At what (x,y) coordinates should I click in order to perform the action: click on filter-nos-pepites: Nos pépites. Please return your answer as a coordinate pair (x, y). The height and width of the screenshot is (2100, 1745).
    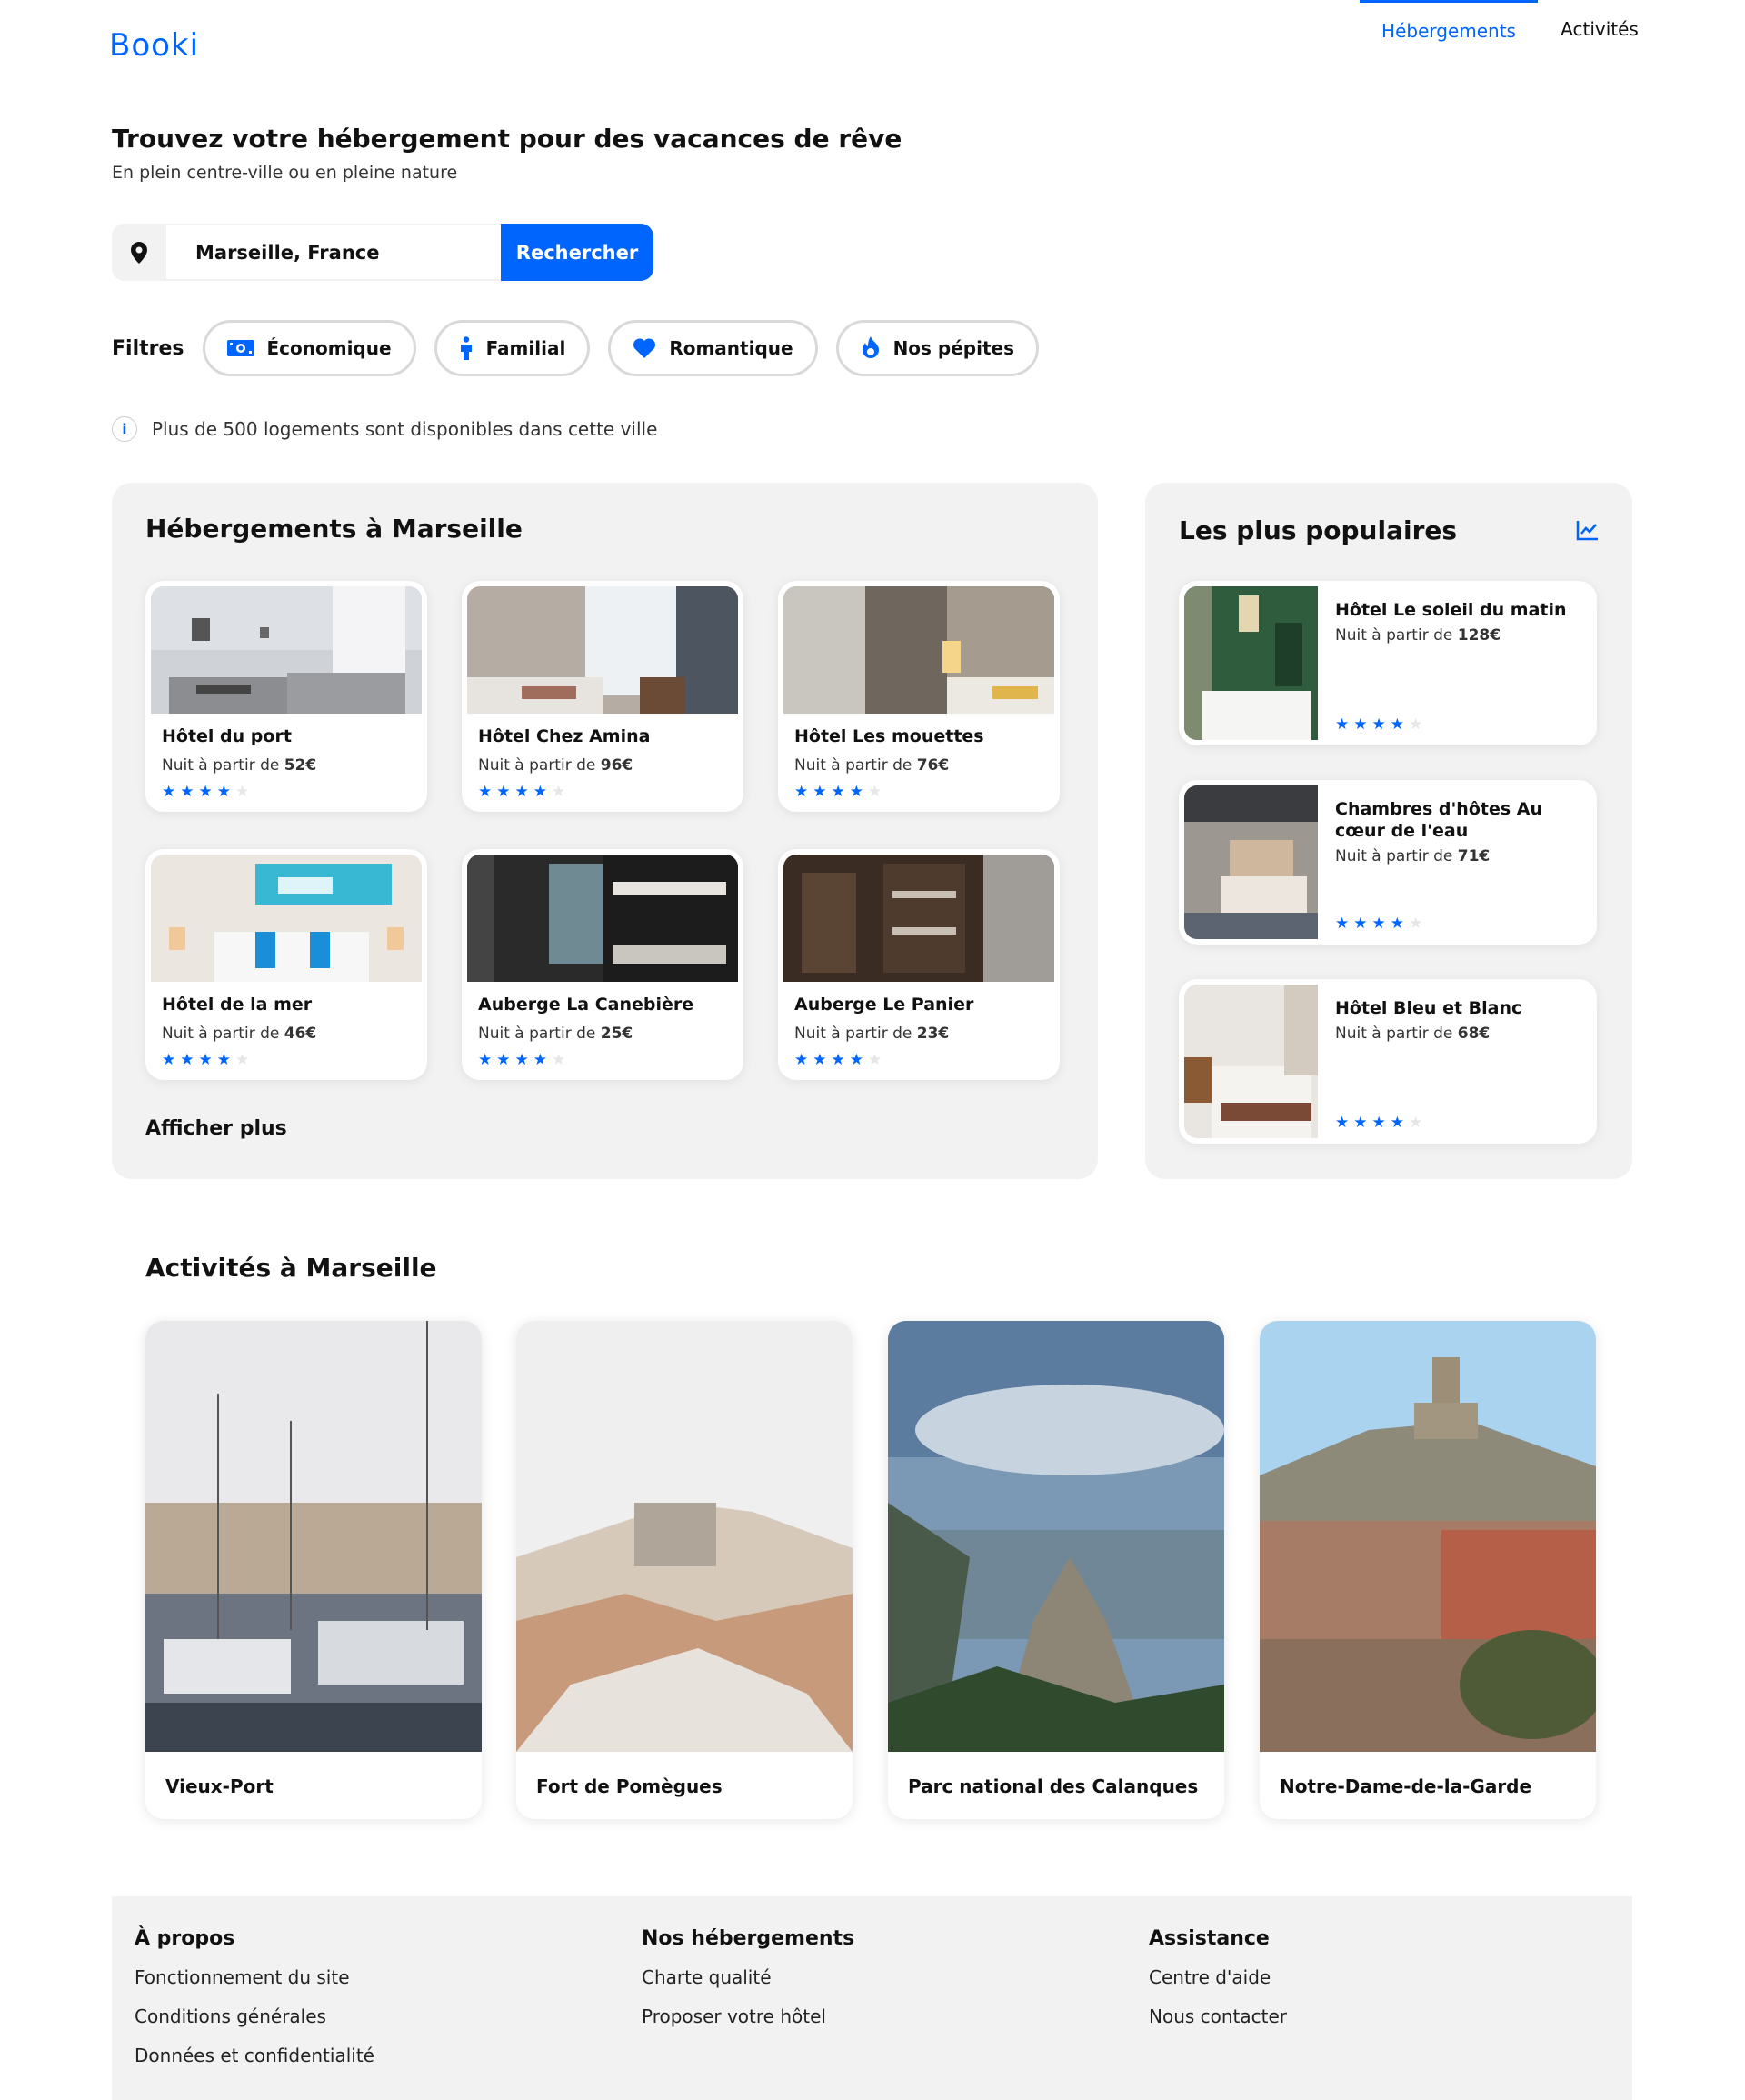
    Looking at the image, I should click on (937, 348).